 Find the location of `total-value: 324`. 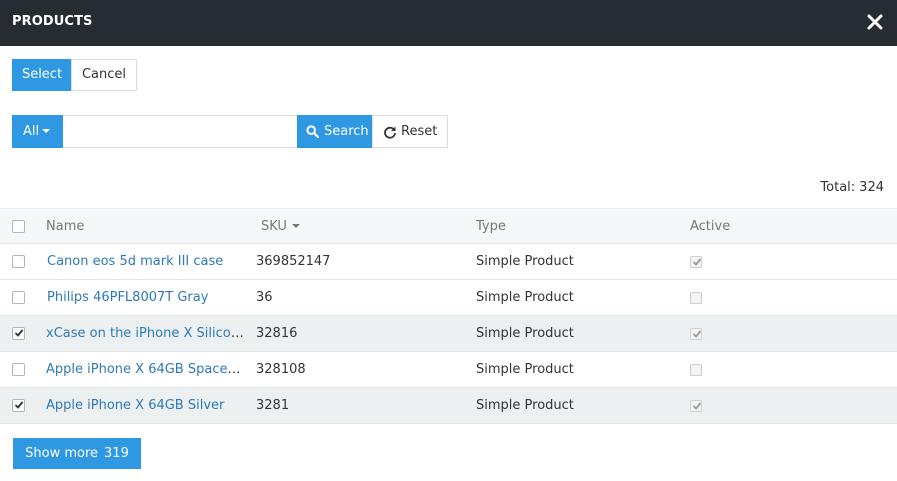

total-value: 324 is located at coordinates (871, 187).